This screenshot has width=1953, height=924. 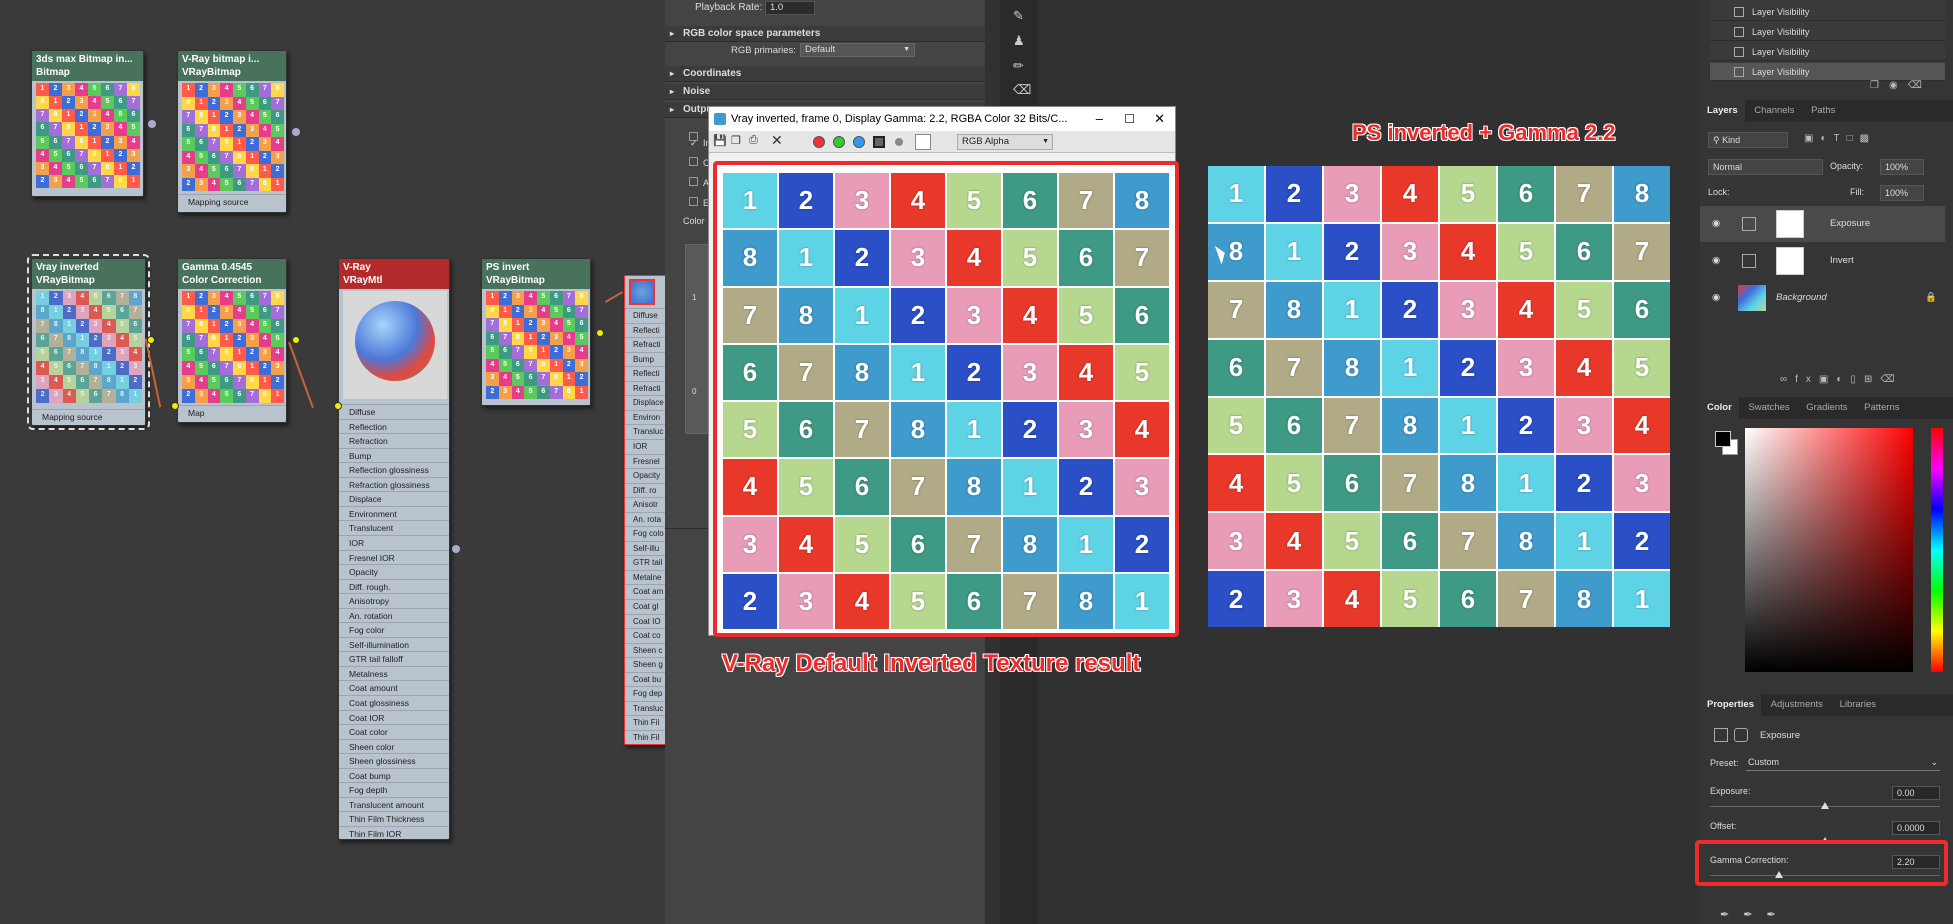 What do you see at coordinates (693, 140) in the screenshot?
I see `checkbox: ✓` at bounding box center [693, 140].